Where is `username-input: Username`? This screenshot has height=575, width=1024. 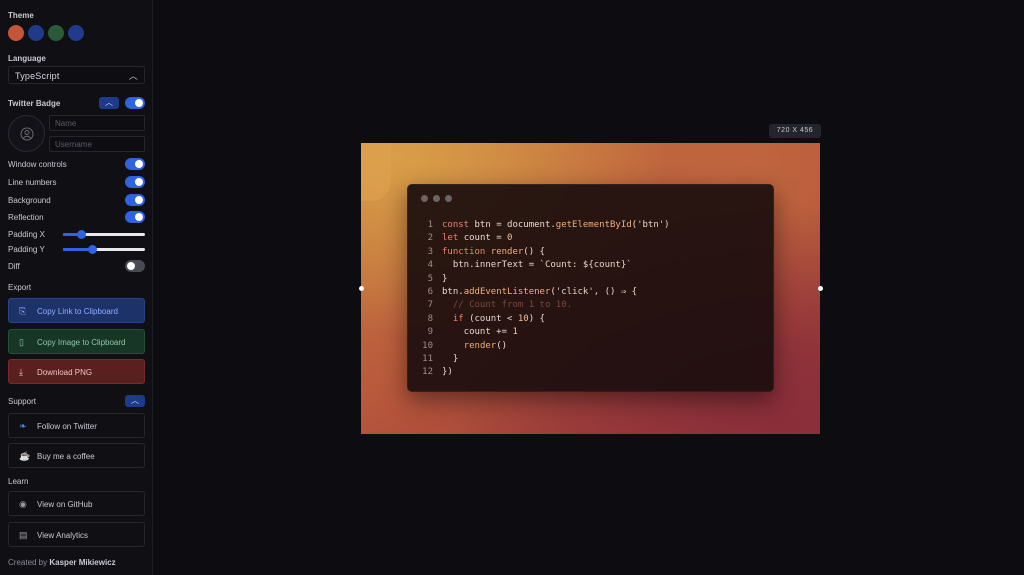 username-input: Username is located at coordinates (97, 144).